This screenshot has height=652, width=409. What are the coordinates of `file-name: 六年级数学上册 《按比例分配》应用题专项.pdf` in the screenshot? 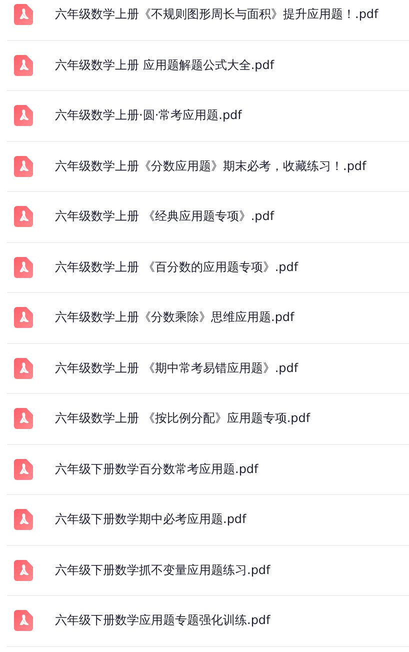 It's located at (182, 419).